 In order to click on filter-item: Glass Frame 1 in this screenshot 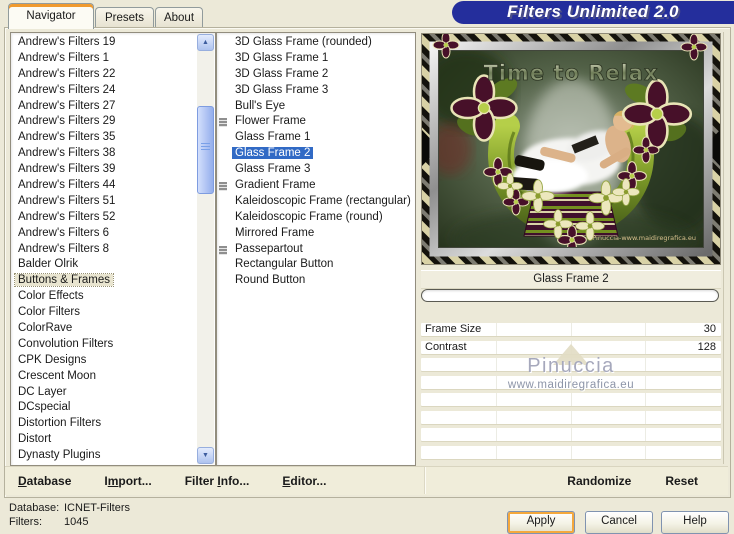, I will do `click(316, 138)`.